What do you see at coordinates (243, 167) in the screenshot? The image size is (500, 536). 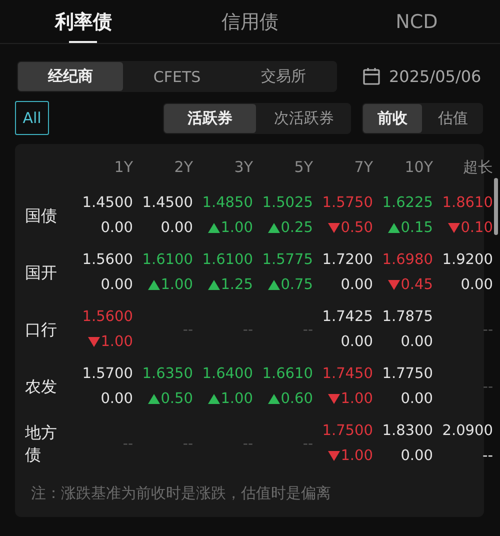 I see `column-header: 3Y` at bounding box center [243, 167].